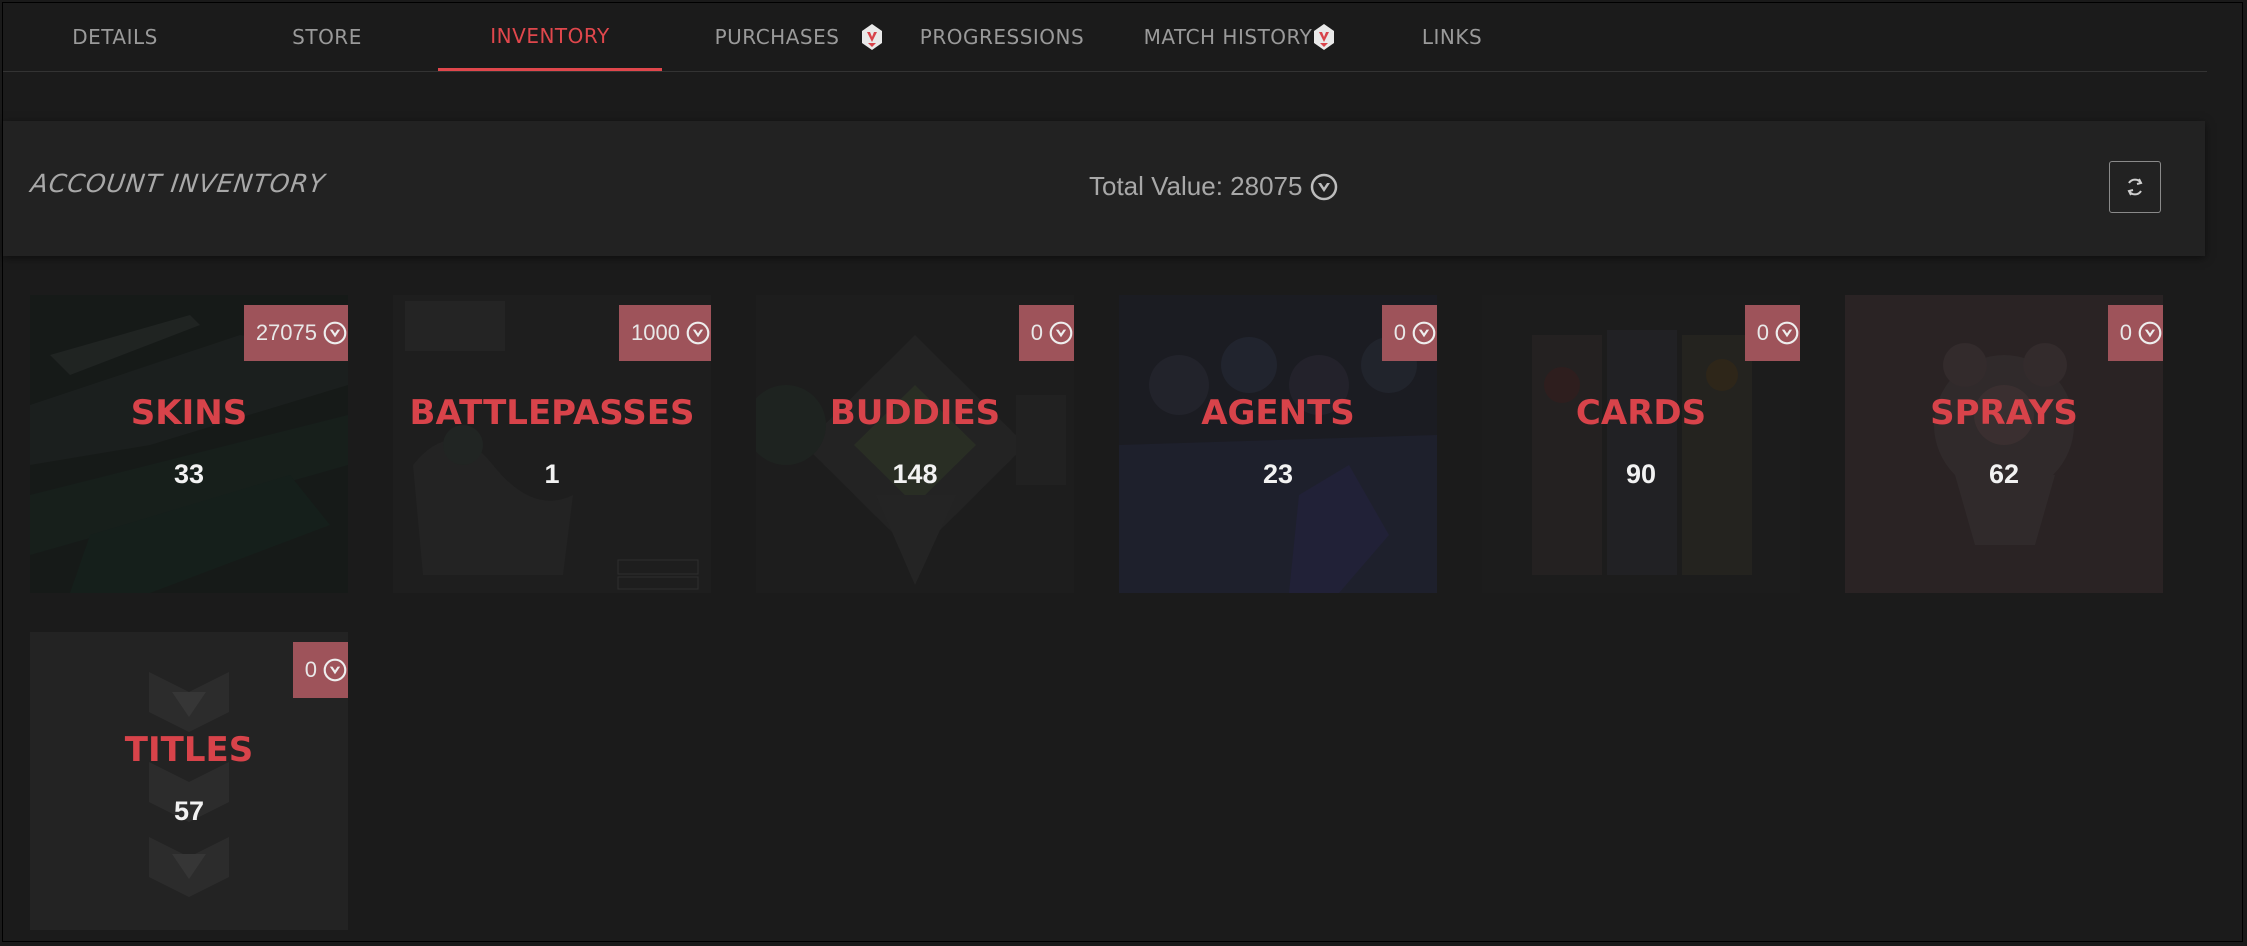 Image resolution: width=2247 pixels, height=946 pixels. What do you see at coordinates (552, 474) in the screenshot?
I see `category-count: 1` at bounding box center [552, 474].